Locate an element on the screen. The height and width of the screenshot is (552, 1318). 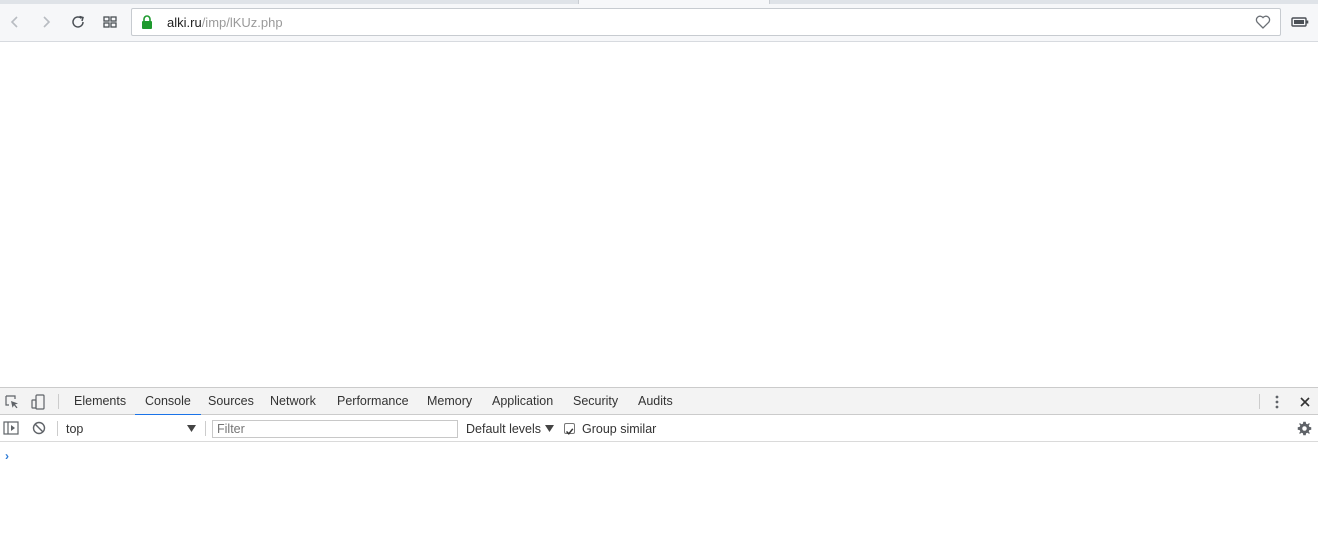
tab-audits: Audits is located at coordinates (655, 401).